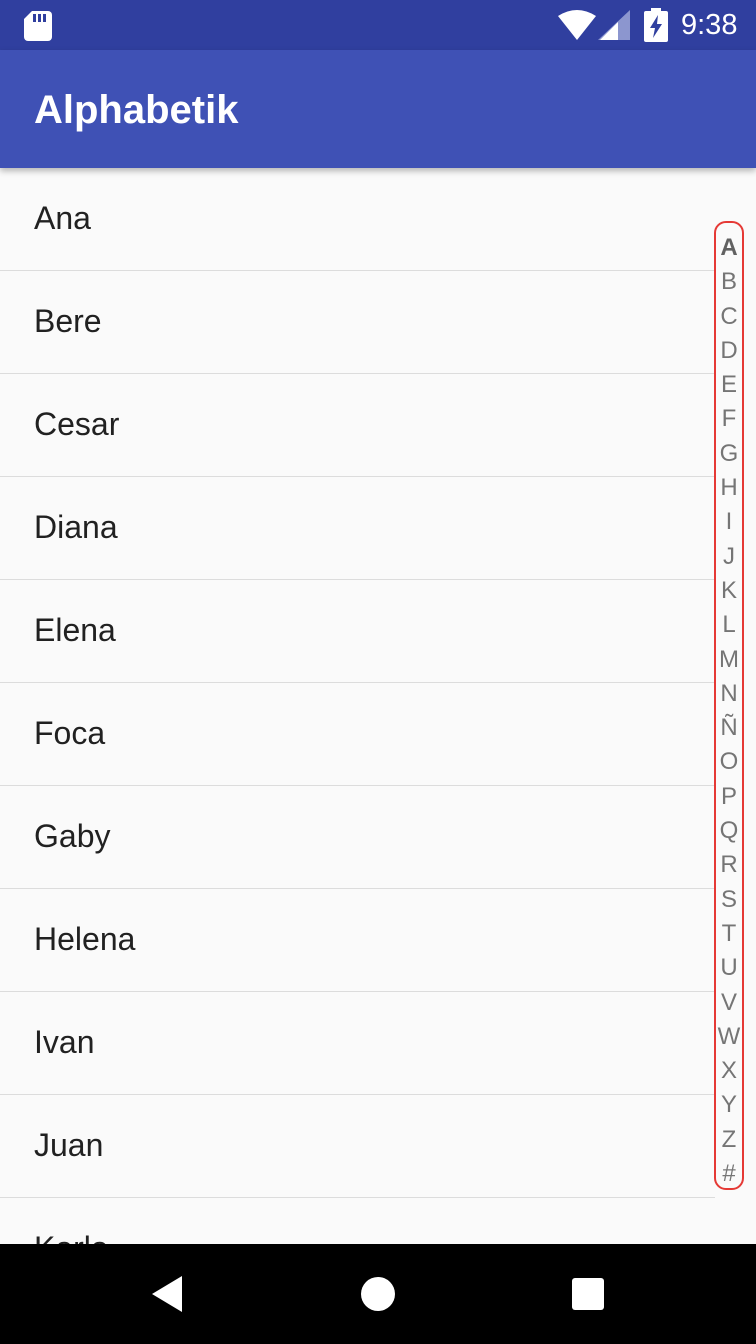  Describe the element at coordinates (69, 1145) in the screenshot. I see `list-item-name: Juan` at that location.